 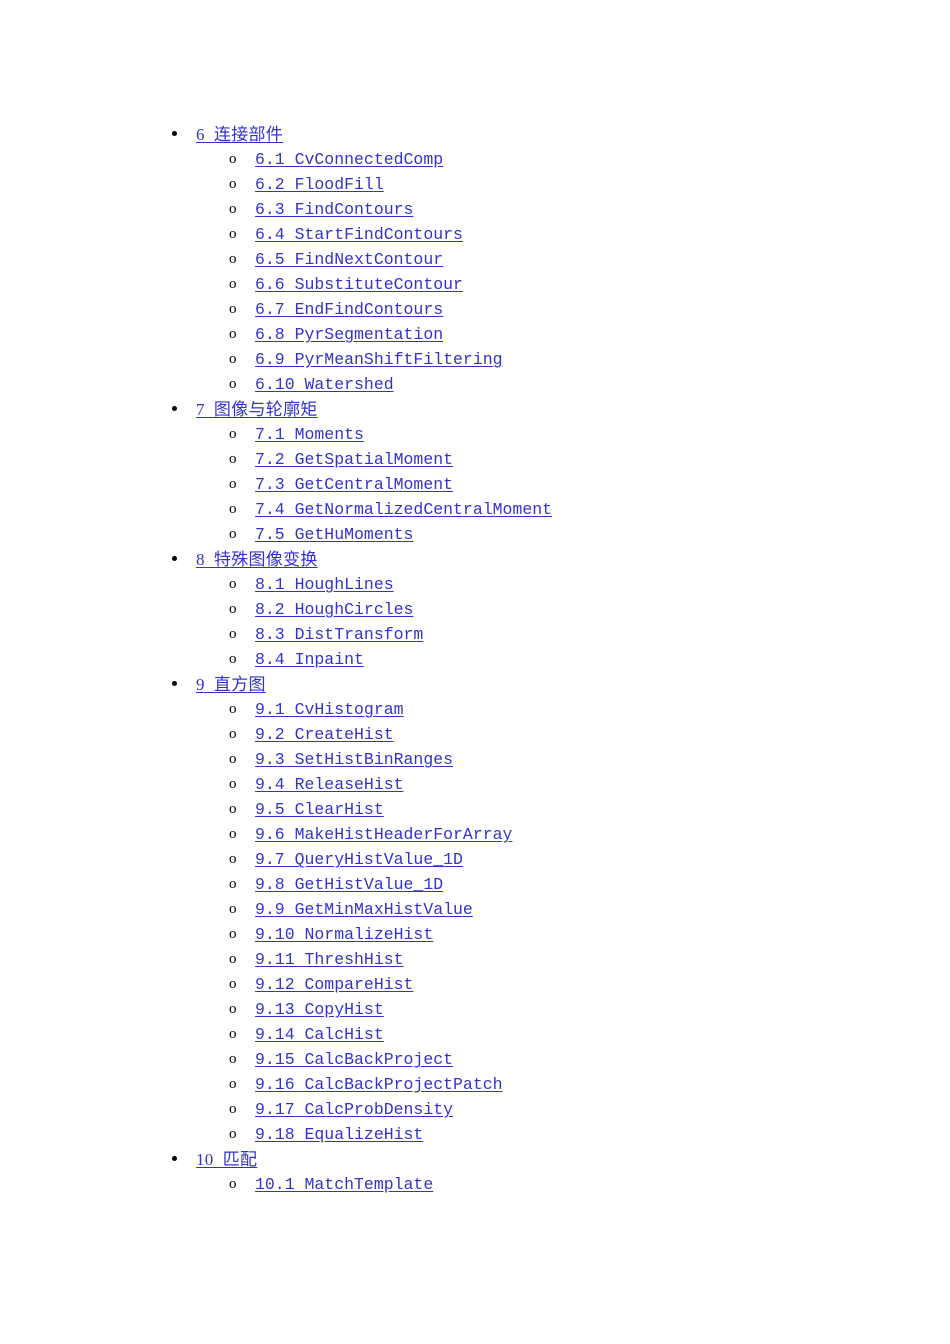 What do you see at coordinates (383, 834) in the screenshot?
I see `toc-section-link: 9.6 MakeHistHeaderForArray` at bounding box center [383, 834].